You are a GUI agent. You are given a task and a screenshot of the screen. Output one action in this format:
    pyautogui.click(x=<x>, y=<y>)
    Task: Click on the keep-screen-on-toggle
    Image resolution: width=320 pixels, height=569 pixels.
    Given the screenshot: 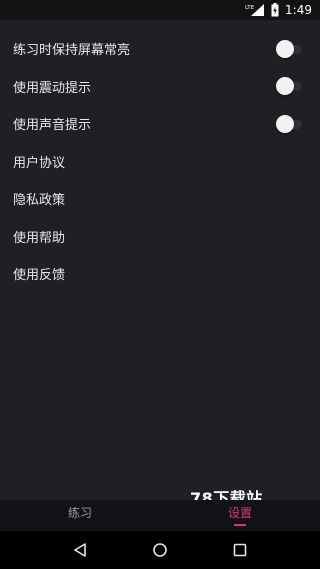 What is the action you would take?
    pyautogui.click(x=289, y=48)
    